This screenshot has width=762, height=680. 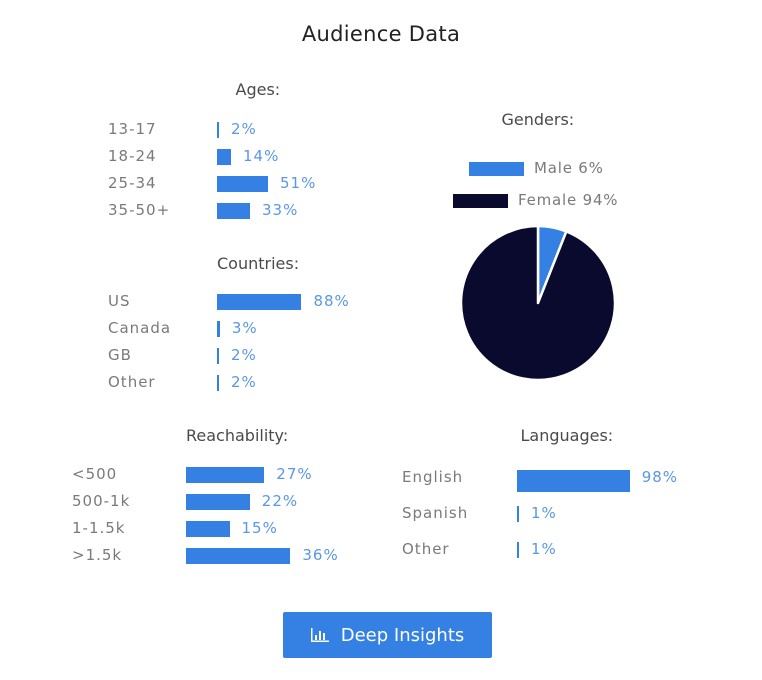 I want to click on ages-value: 51%, so click(x=298, y=183).